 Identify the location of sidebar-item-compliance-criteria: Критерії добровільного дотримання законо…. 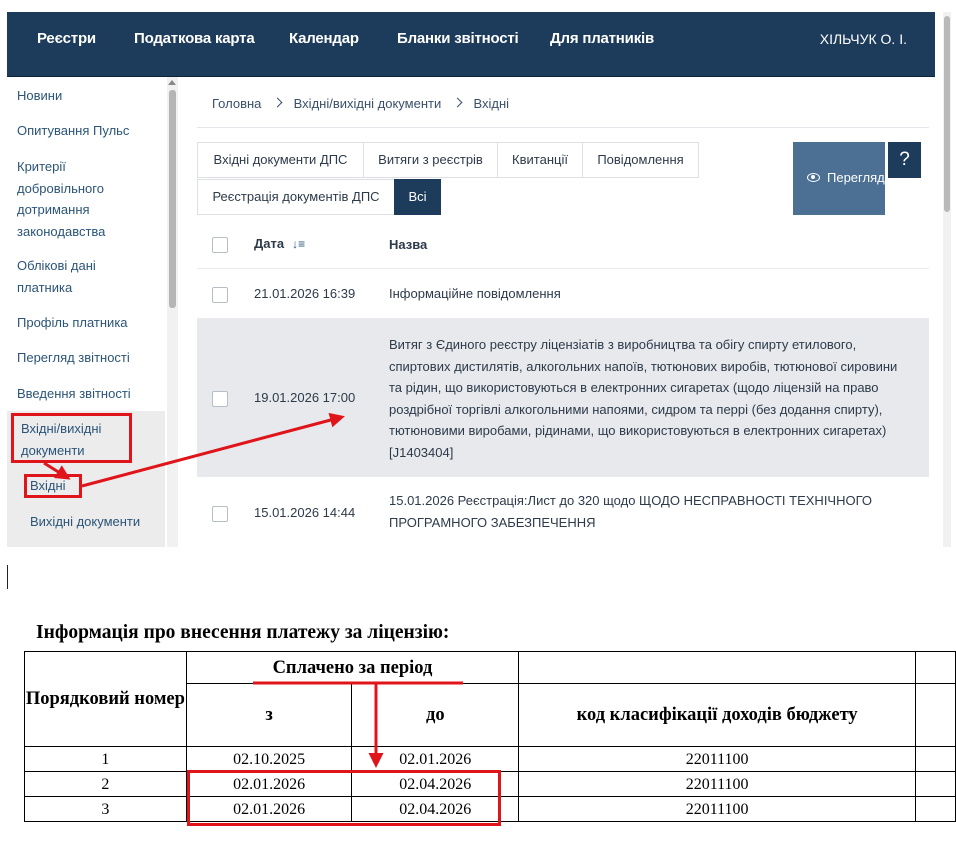
(67, 199).